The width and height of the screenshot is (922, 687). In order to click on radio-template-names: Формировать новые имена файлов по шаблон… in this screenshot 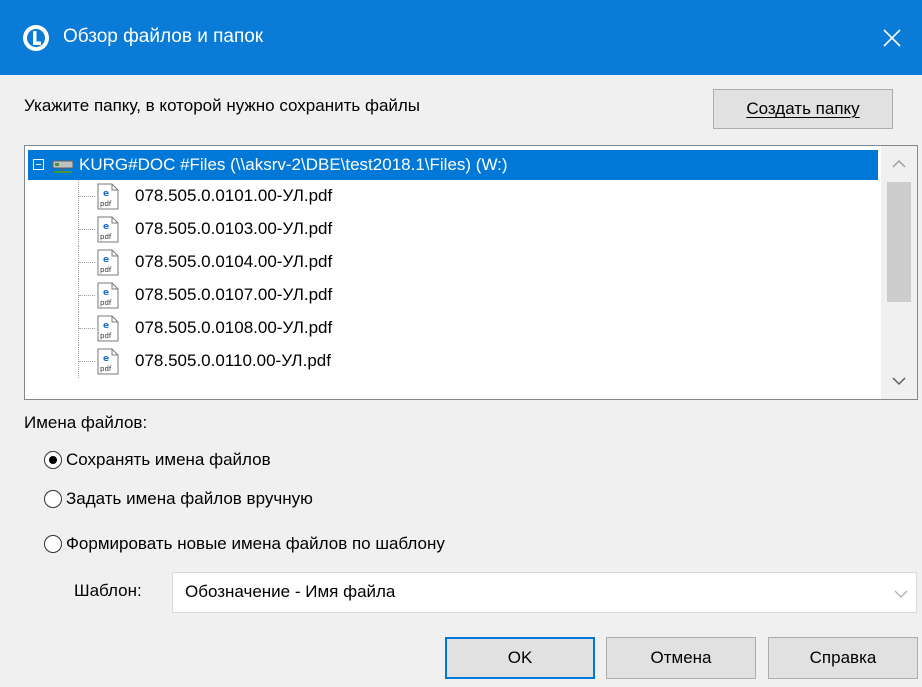, I will do `click(244, 544)`.